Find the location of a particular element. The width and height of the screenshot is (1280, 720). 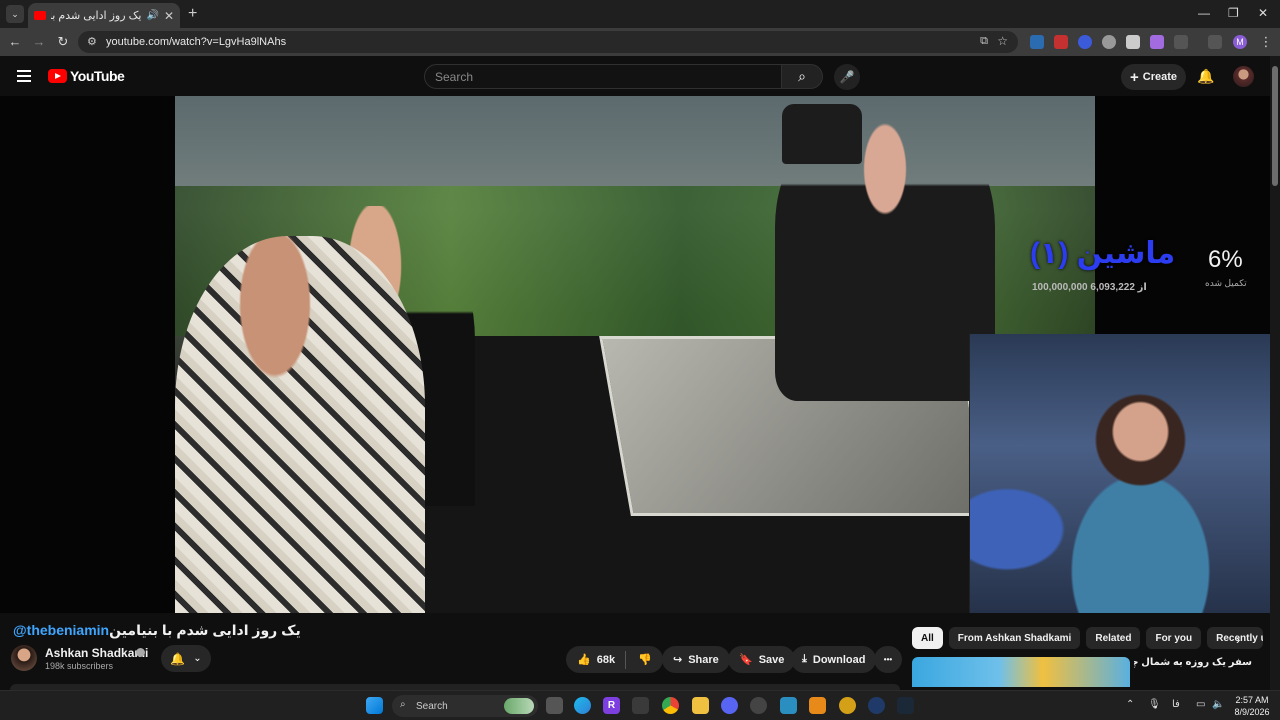

search-icon: ⌕ is located at coordinates (802, 76).